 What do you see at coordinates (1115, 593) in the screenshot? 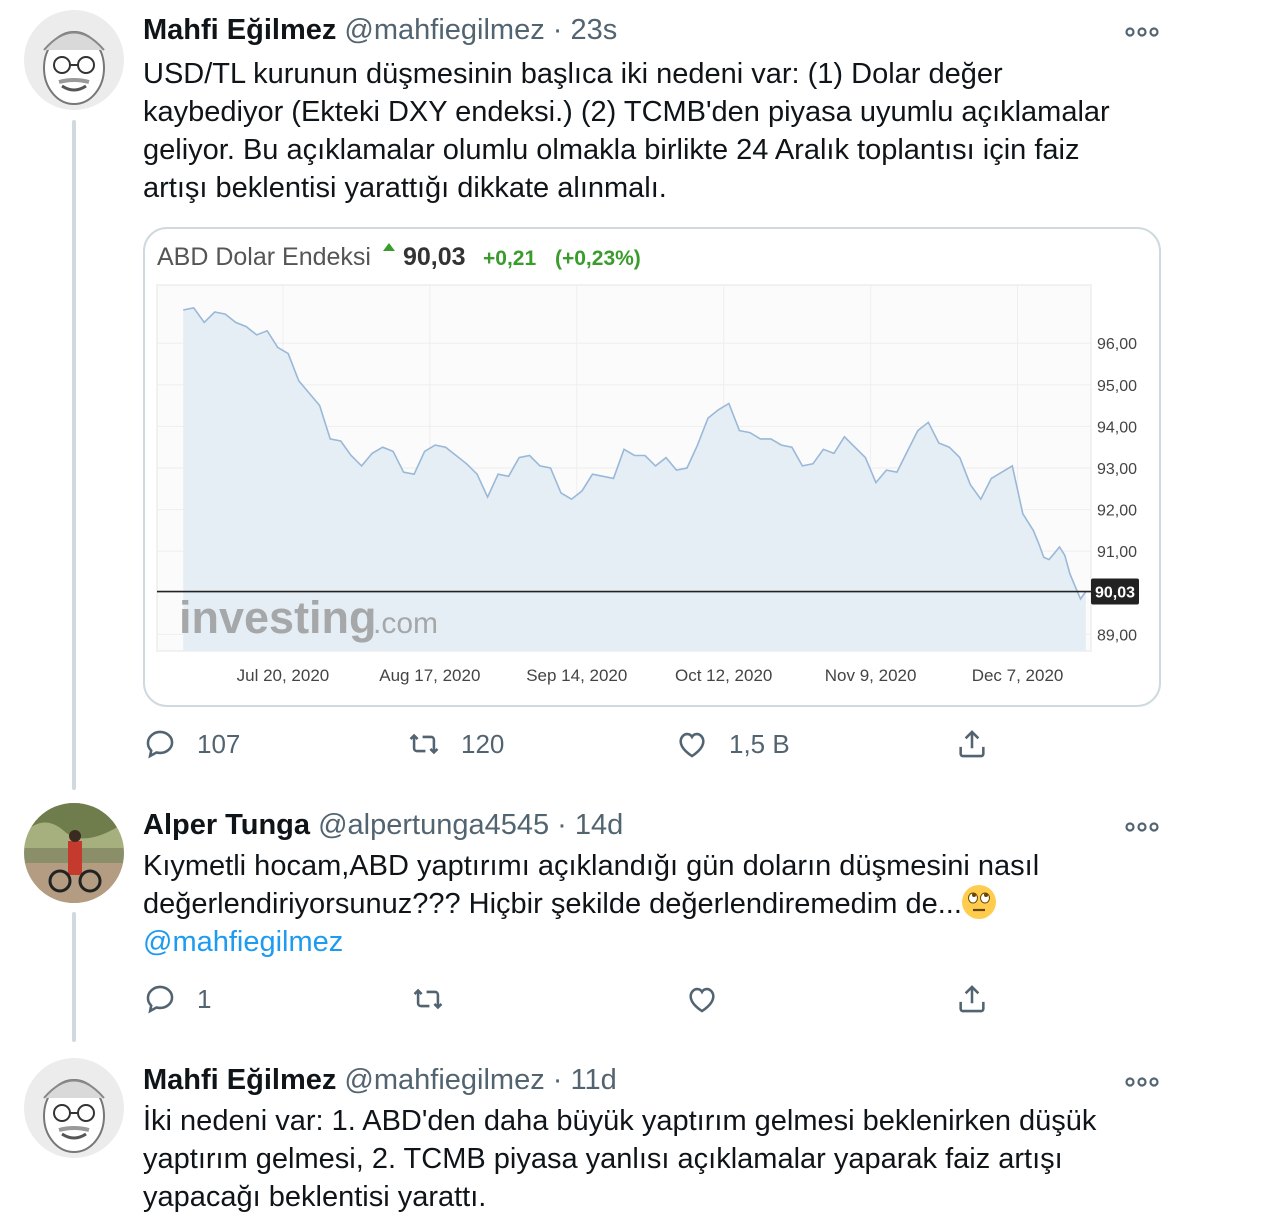
I see `last-value-label: 90,03` at bounding box center [1115, 593].